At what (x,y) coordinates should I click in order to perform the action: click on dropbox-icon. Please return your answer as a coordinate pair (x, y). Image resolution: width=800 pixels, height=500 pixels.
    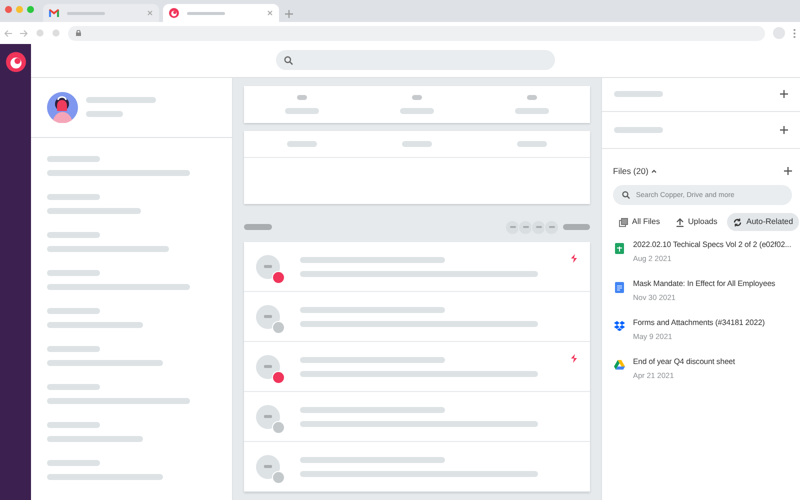
    Looking at the image, I should click on (619, 326).